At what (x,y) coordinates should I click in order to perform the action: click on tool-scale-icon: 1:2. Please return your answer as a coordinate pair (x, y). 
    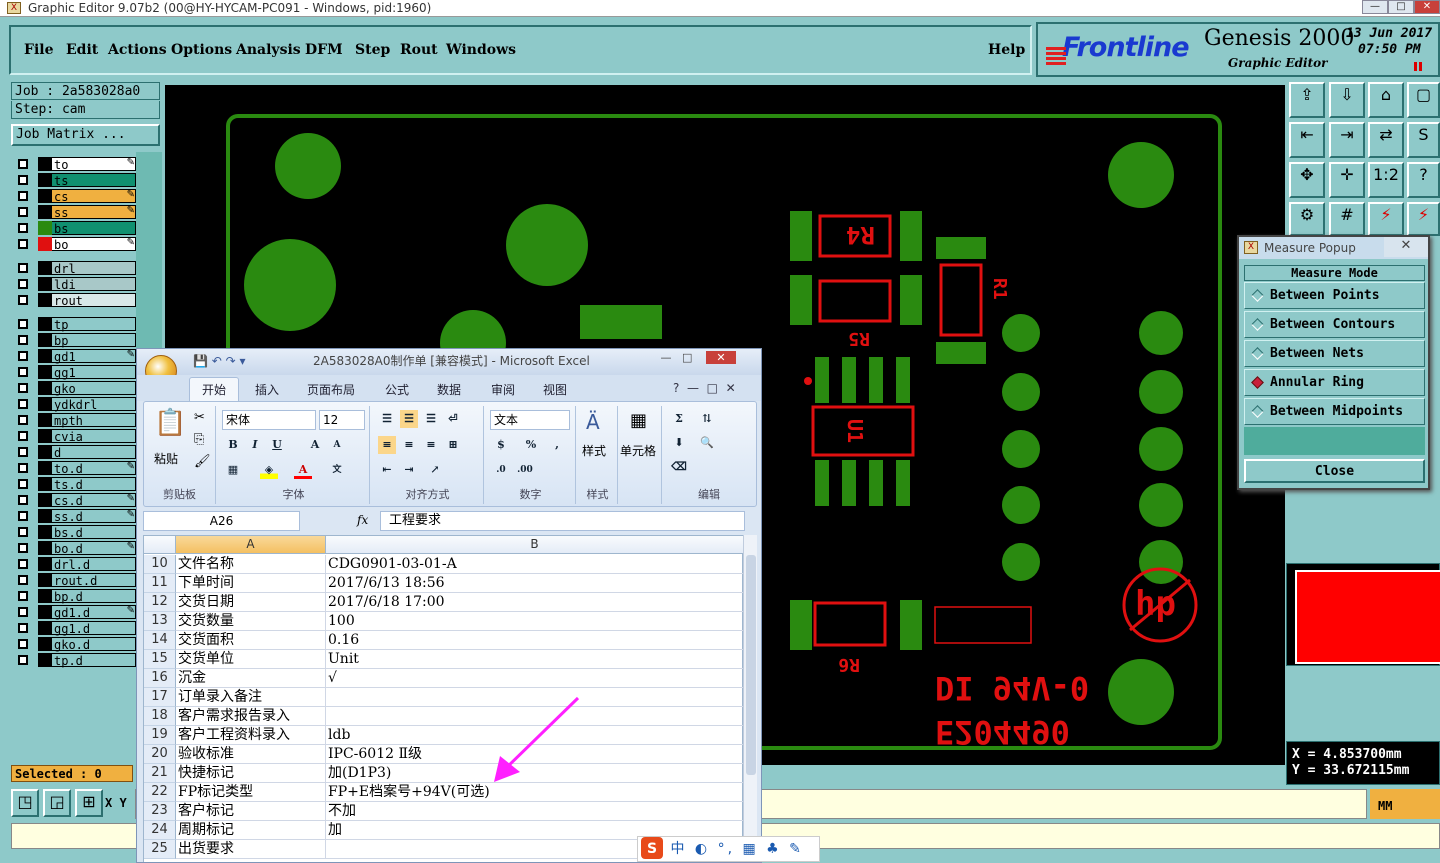
    Looking at the image, I should click on (1386, 180).